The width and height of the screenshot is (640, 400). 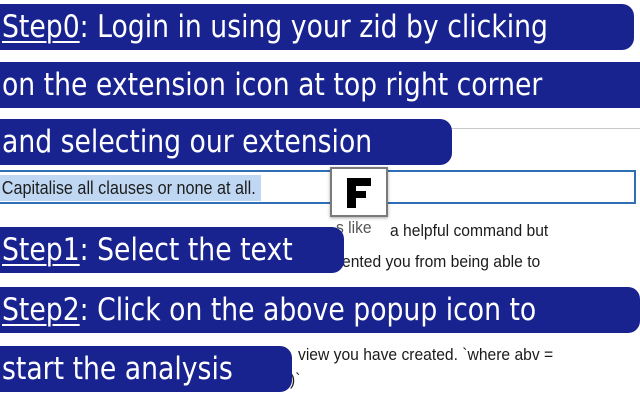 What do you see at coordinates (469, 230) in the screenshot?
I see `document-text-fragment-1: a helpful command but` at bounding box center [469, 230].